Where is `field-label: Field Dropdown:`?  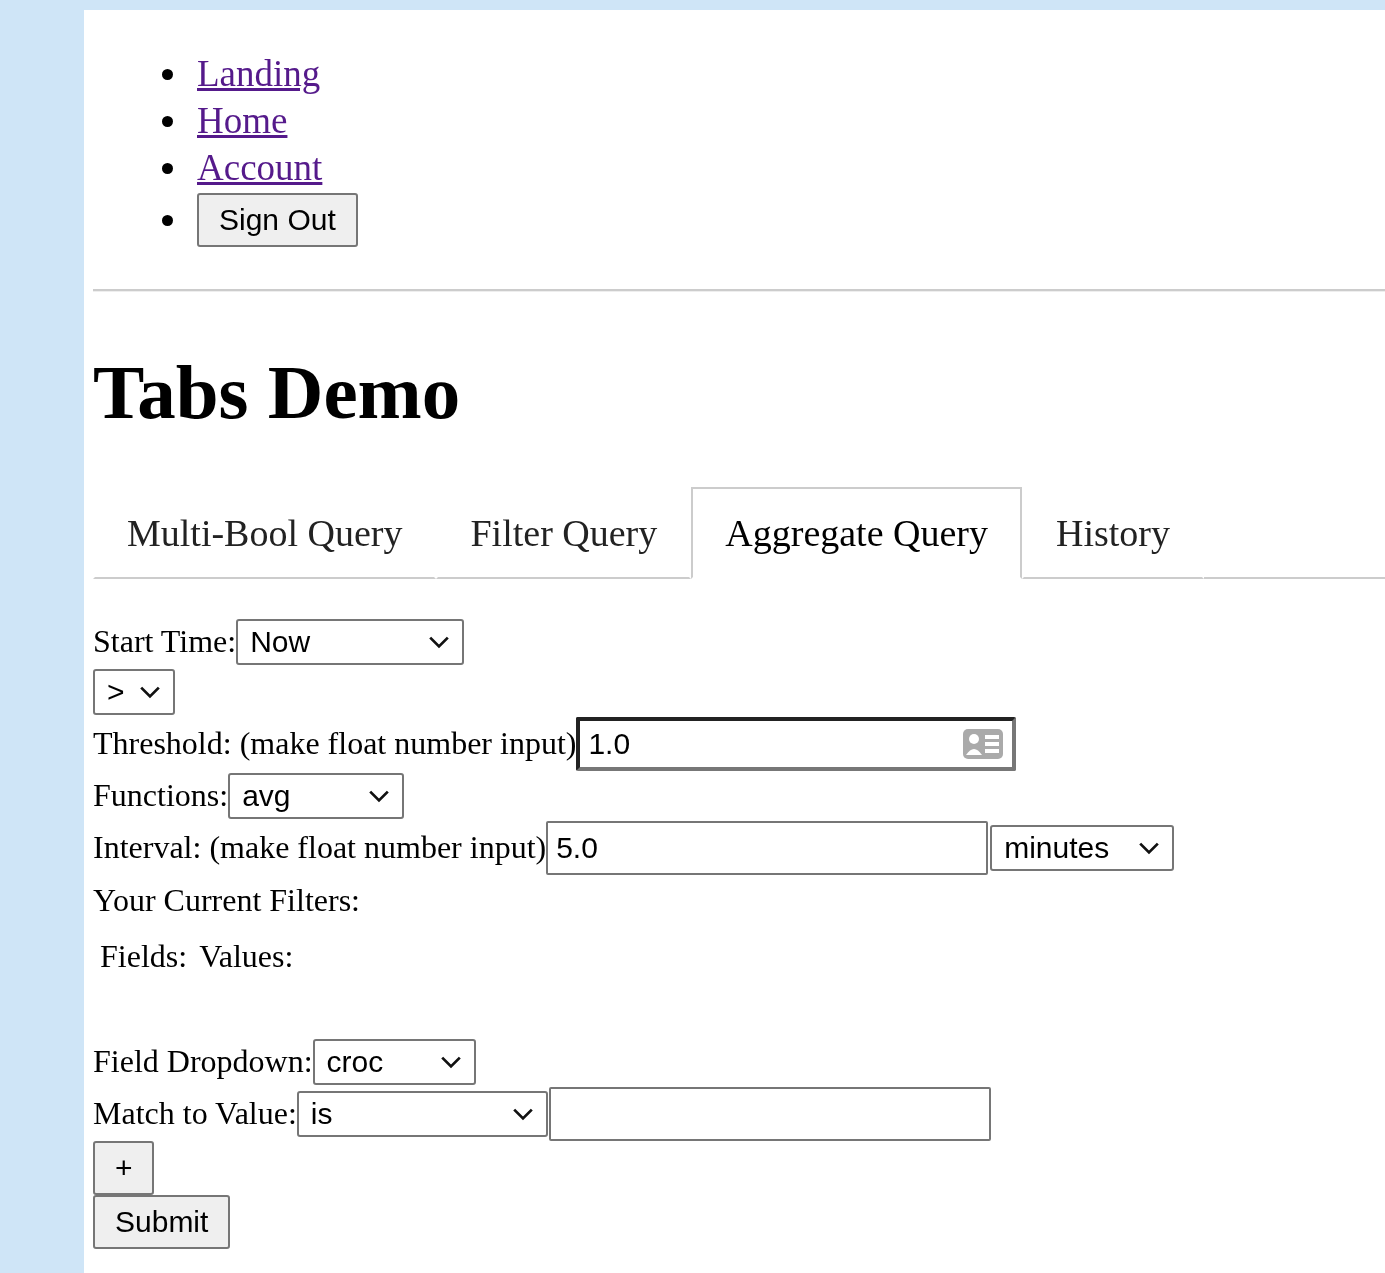 field-label: Field Dropdown: is located at coordinates (203, 1062).